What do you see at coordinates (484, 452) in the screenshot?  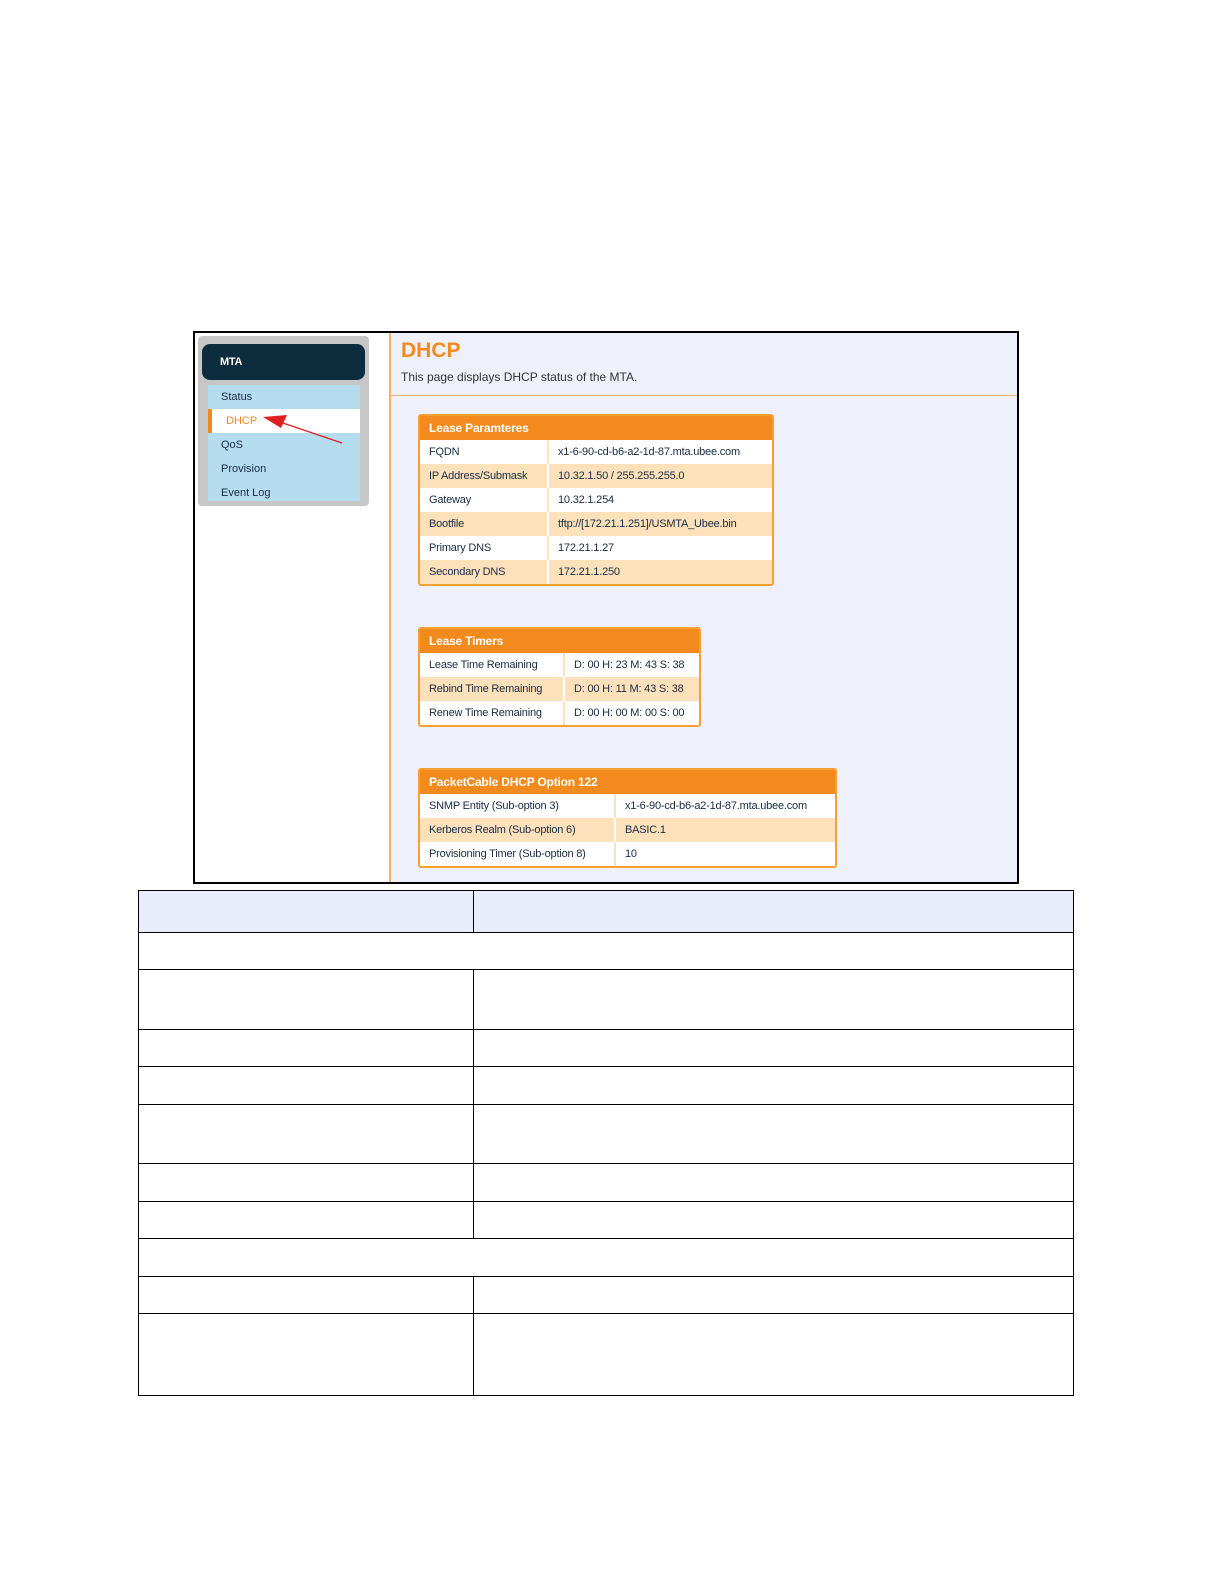 I see `row-label: FQDN` at bounding box center [484, 452].